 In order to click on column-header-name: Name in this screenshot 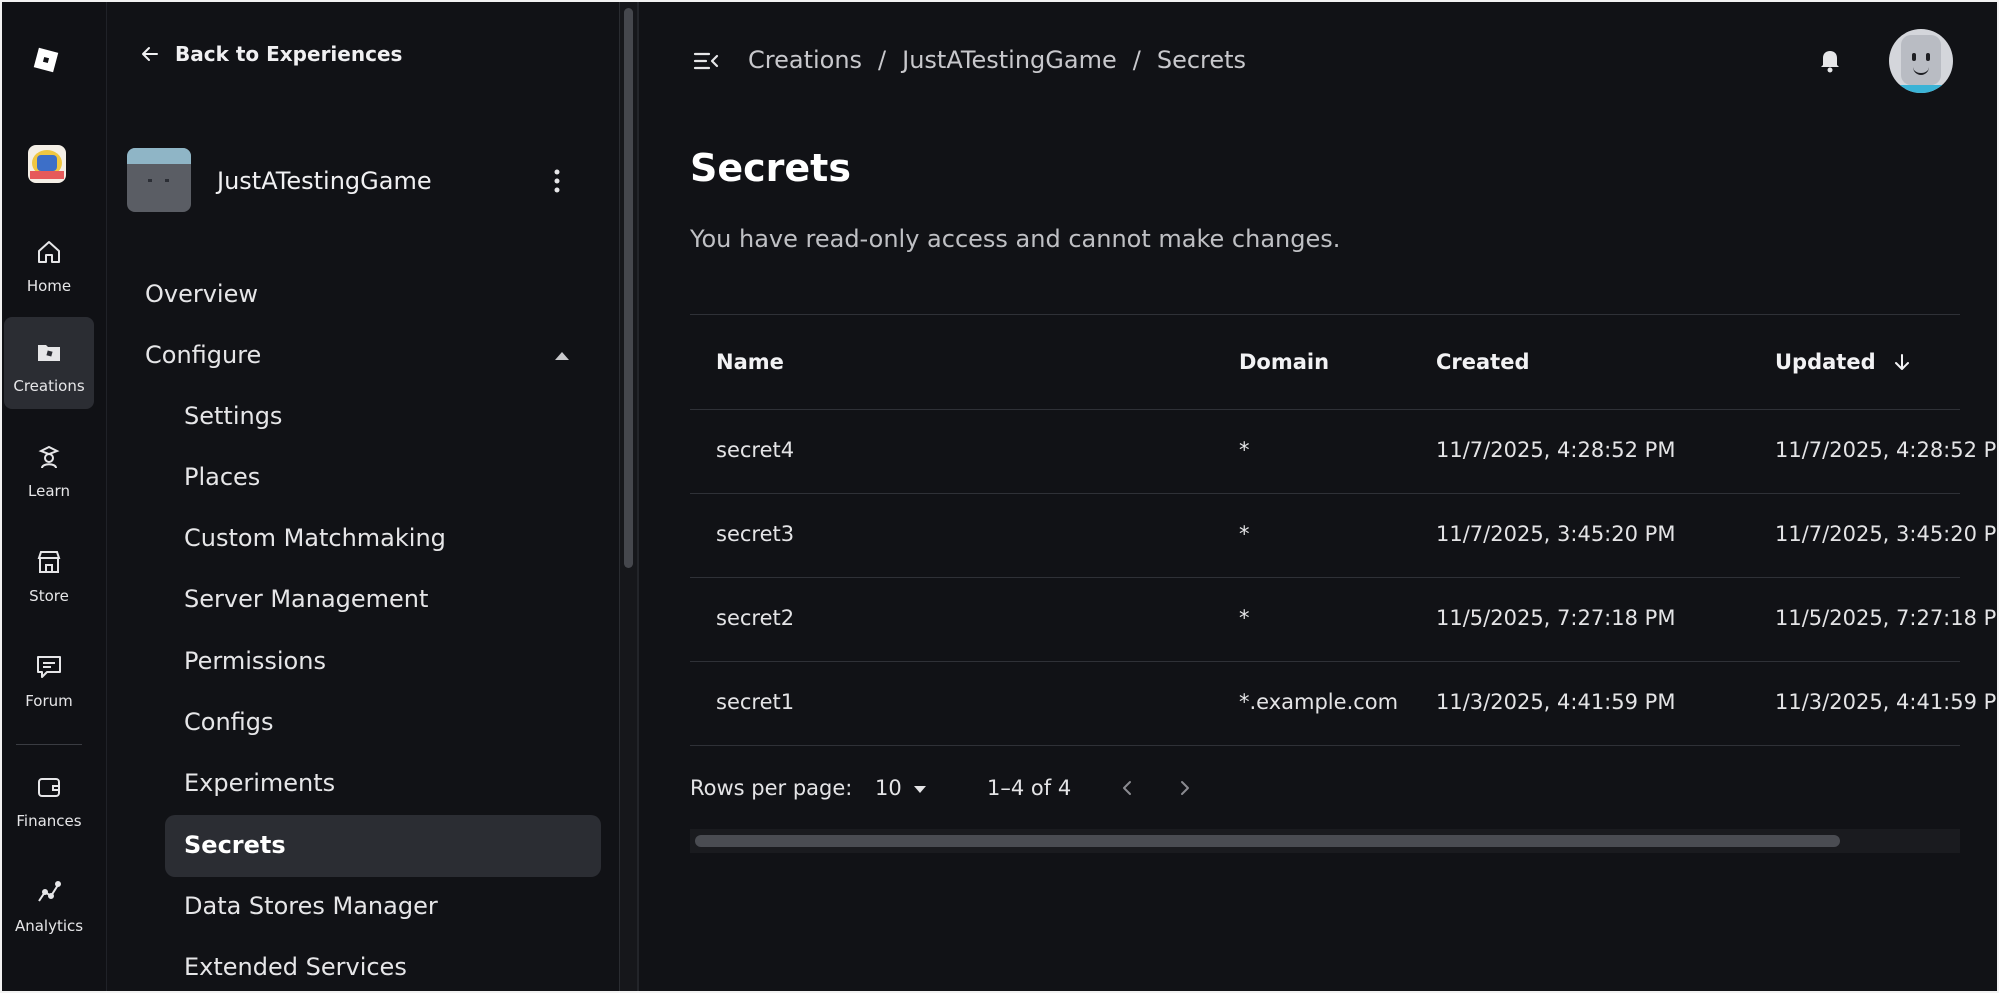, I will do `click(750, 362)`.